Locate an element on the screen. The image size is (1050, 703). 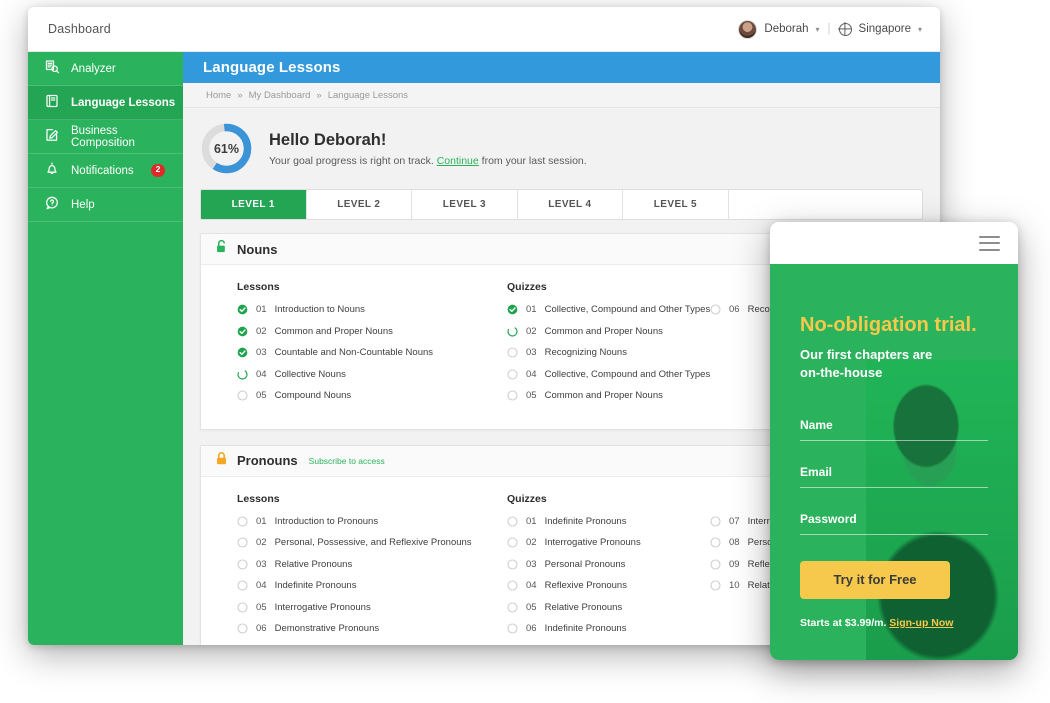
chevron-down-icon: ▾ is located at coordinates (818, 29).